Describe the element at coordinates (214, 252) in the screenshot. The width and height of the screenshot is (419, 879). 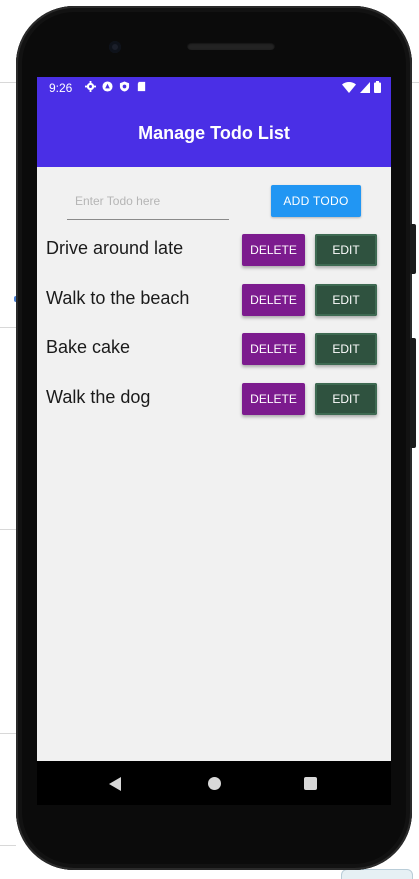
I see `todo-item: Drive around late DELETE EDIT` at that location.